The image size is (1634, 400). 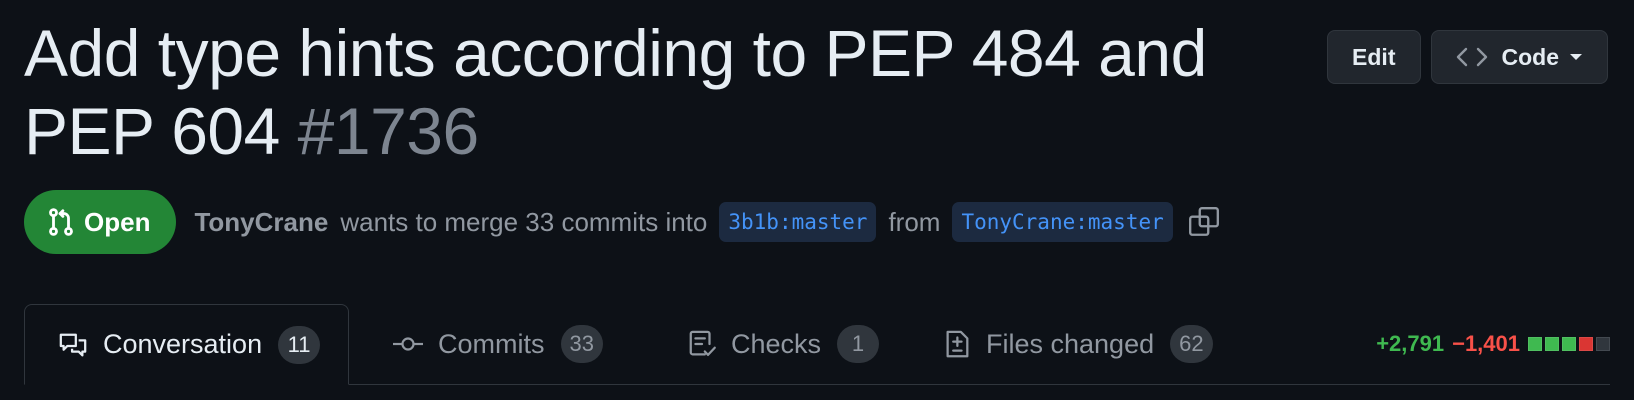 I want to click on author-link: TonyCrane, so click(x=261, y=222).